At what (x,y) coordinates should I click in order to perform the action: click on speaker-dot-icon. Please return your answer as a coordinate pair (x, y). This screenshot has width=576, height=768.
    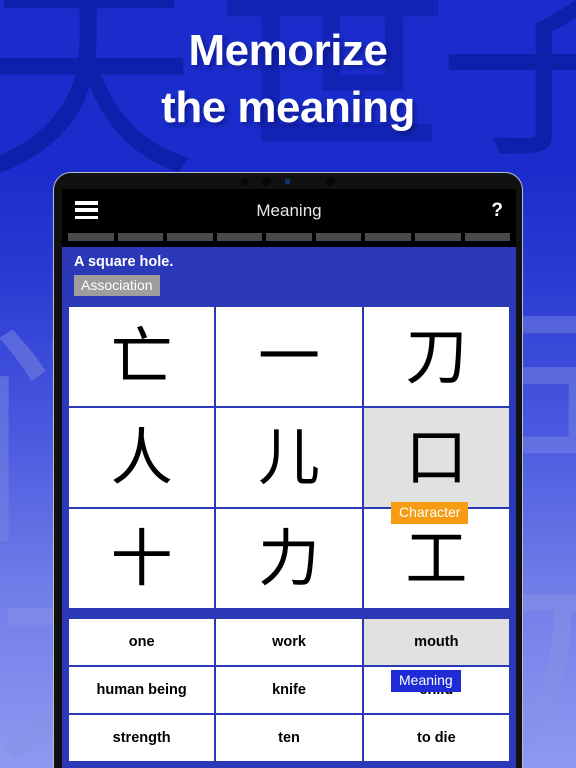
    Looking at the image, I should click on (330, 181).